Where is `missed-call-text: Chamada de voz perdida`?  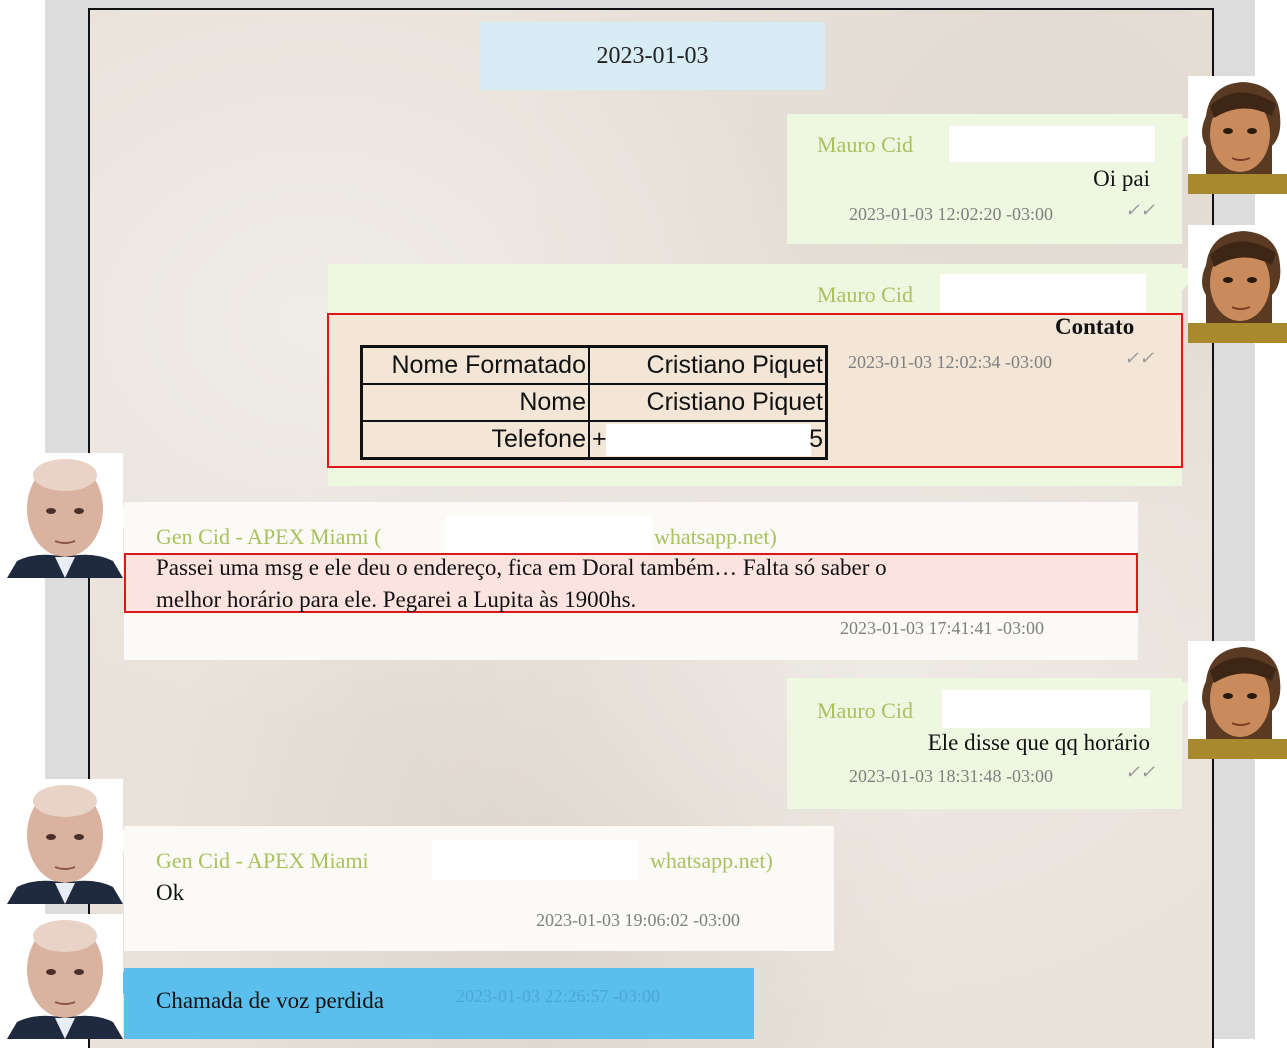 missed-call-text: Chamada de voz perdida is located at coordinates (270, 1000).